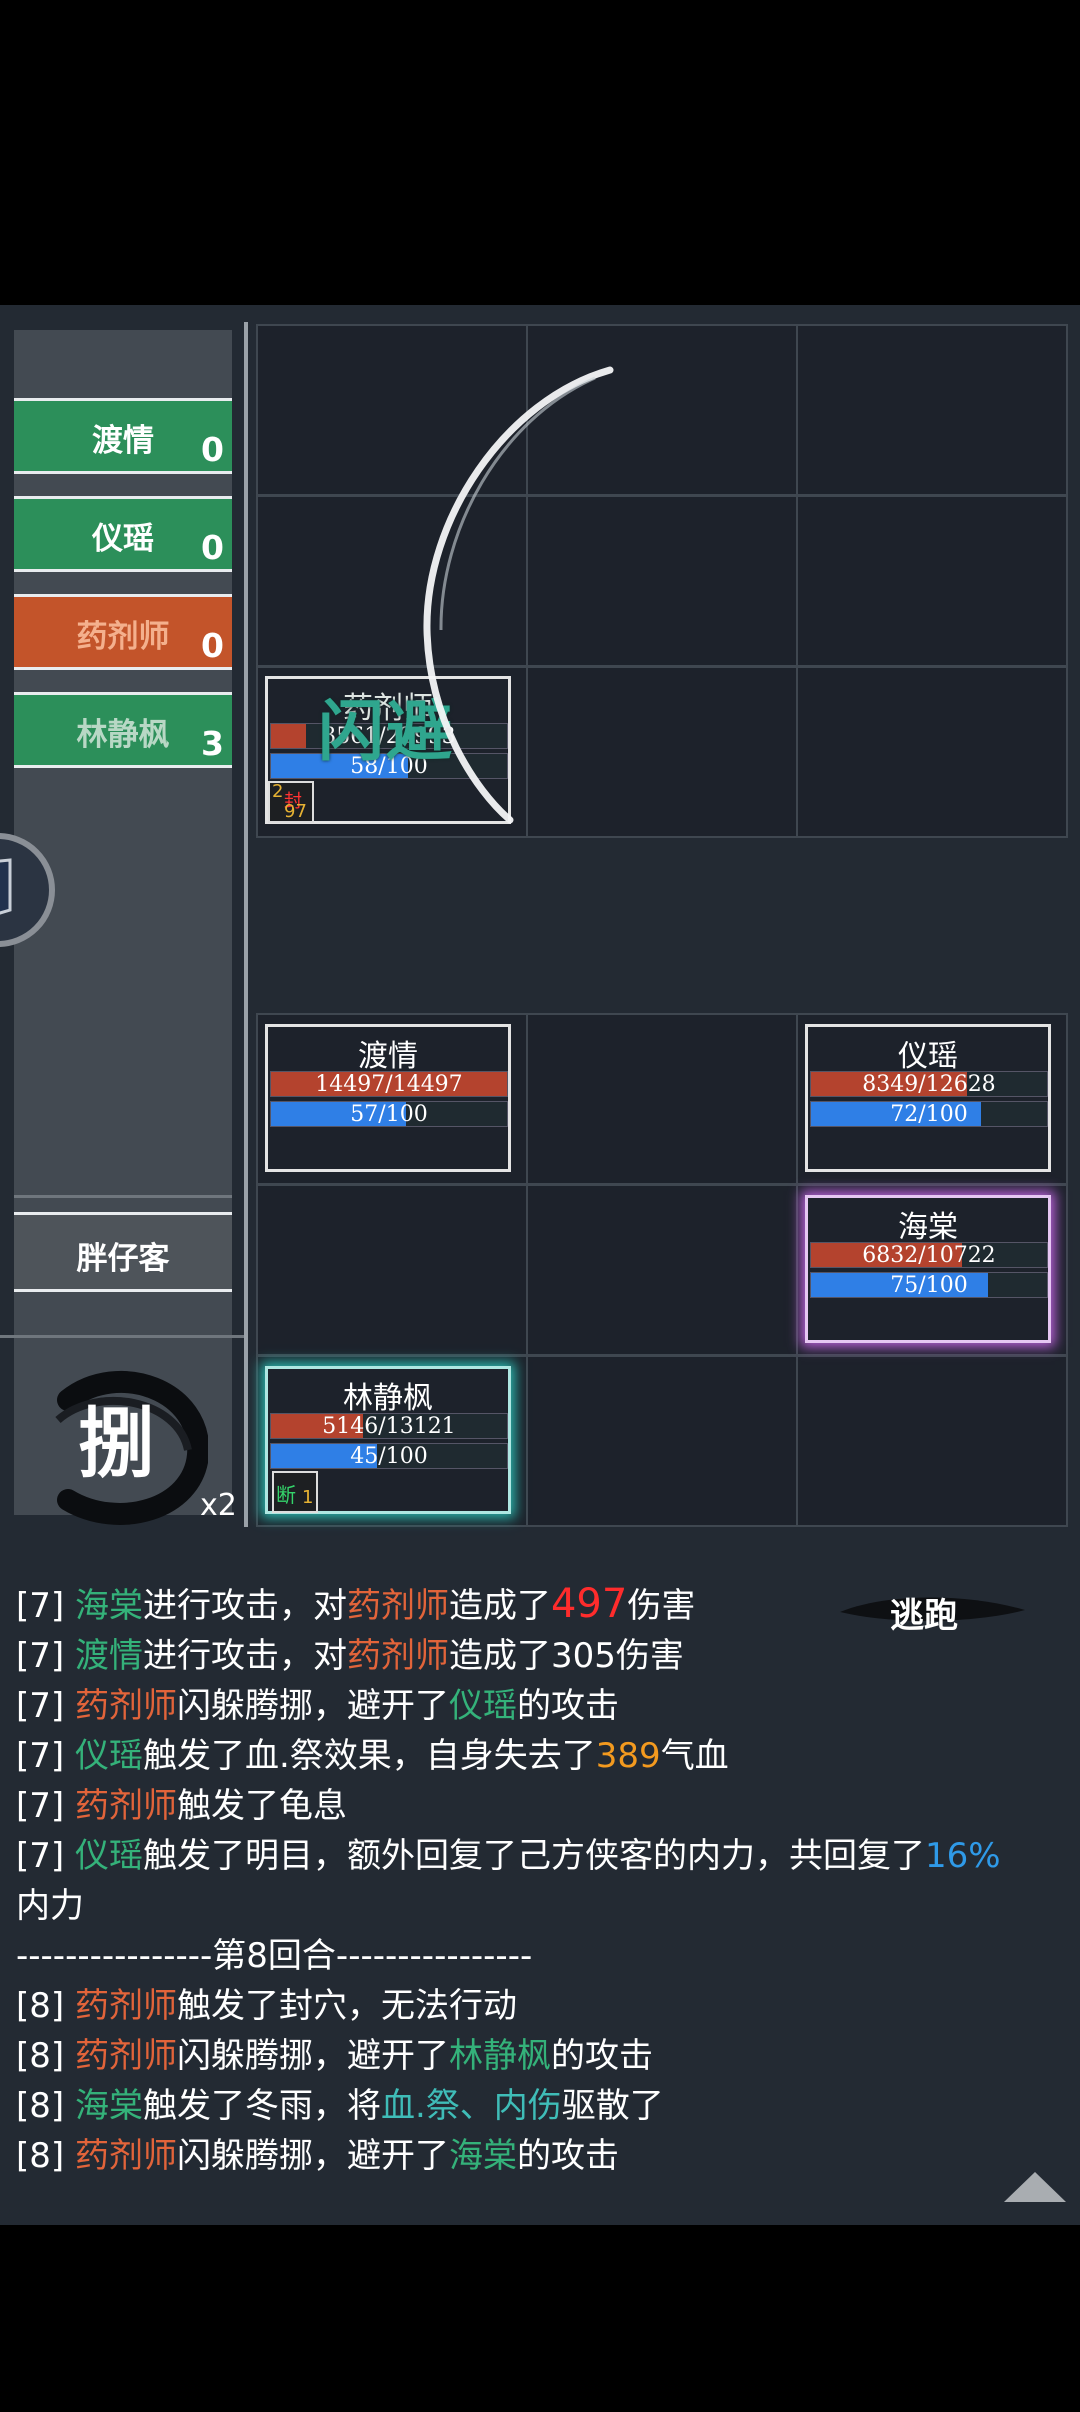 This screenshot has height=2412, width=1080. Describe the element at coordinates (286, 1495) in the screenshot. I see `status-char: 断` at that location.